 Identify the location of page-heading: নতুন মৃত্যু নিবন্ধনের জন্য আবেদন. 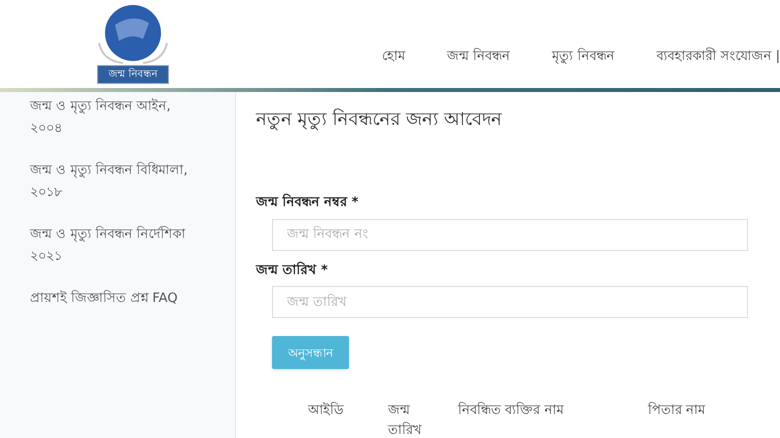
(379, 120).